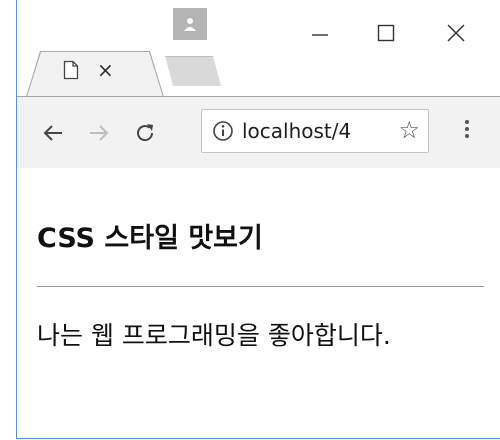 This screenshot has height=440, width=500. I want to click on forward-arrow-icon, so click(99, 133).